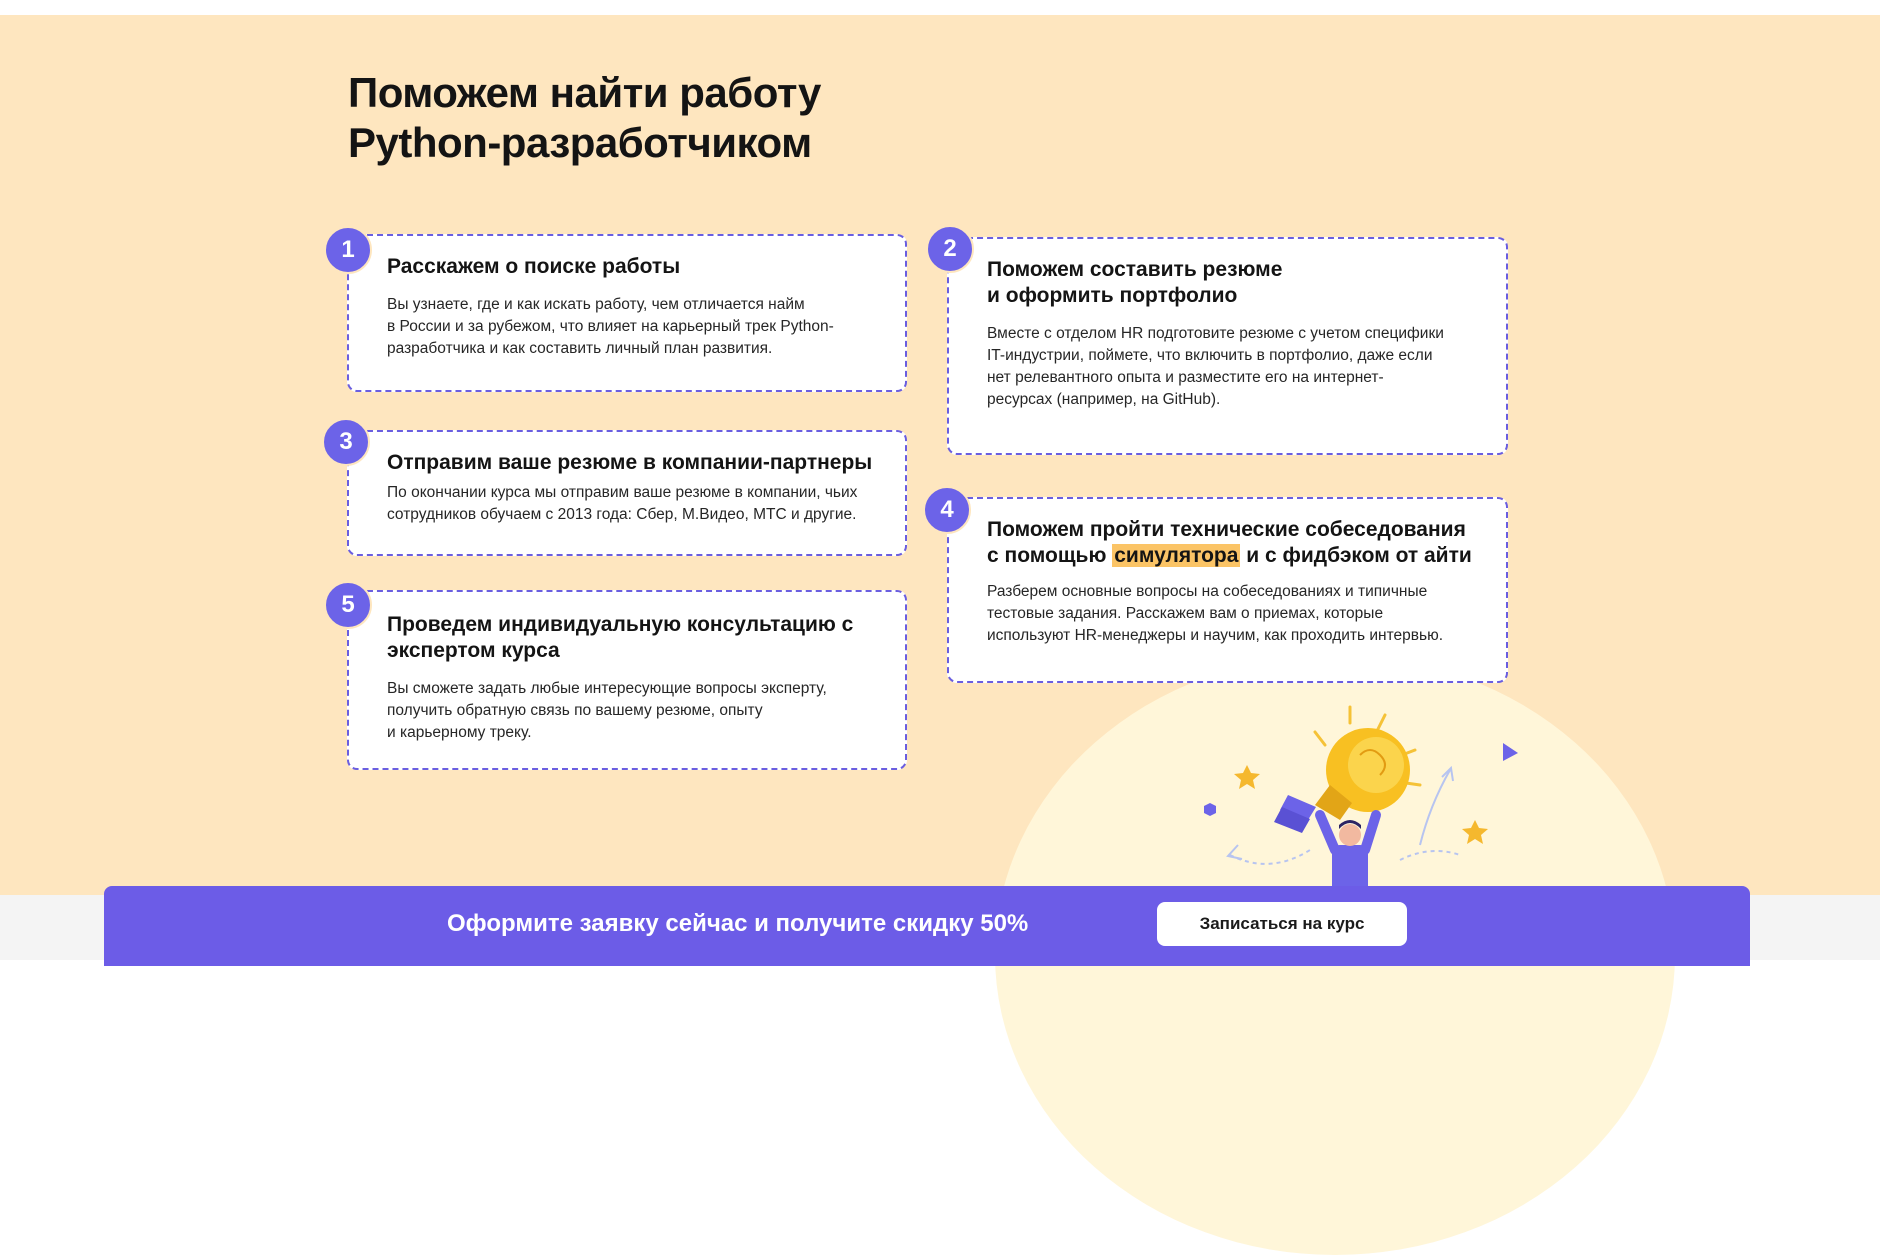 The width and height of the screenshot is (1880, 1255). Describe the element at coordinates (473, 650) in the screenshot. I see `step-title-line: экспертом курса` at that location.